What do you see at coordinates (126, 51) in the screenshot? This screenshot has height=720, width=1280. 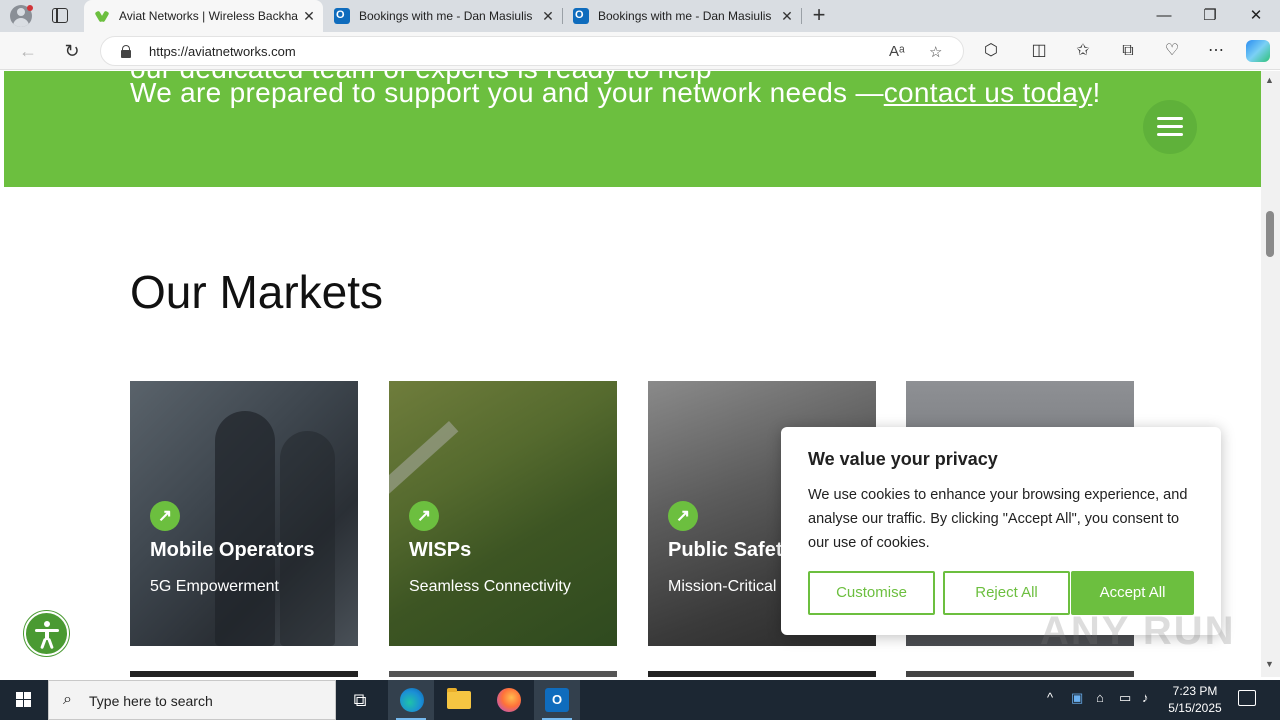 I see `lock-icon` at bounding box center [126, 51].